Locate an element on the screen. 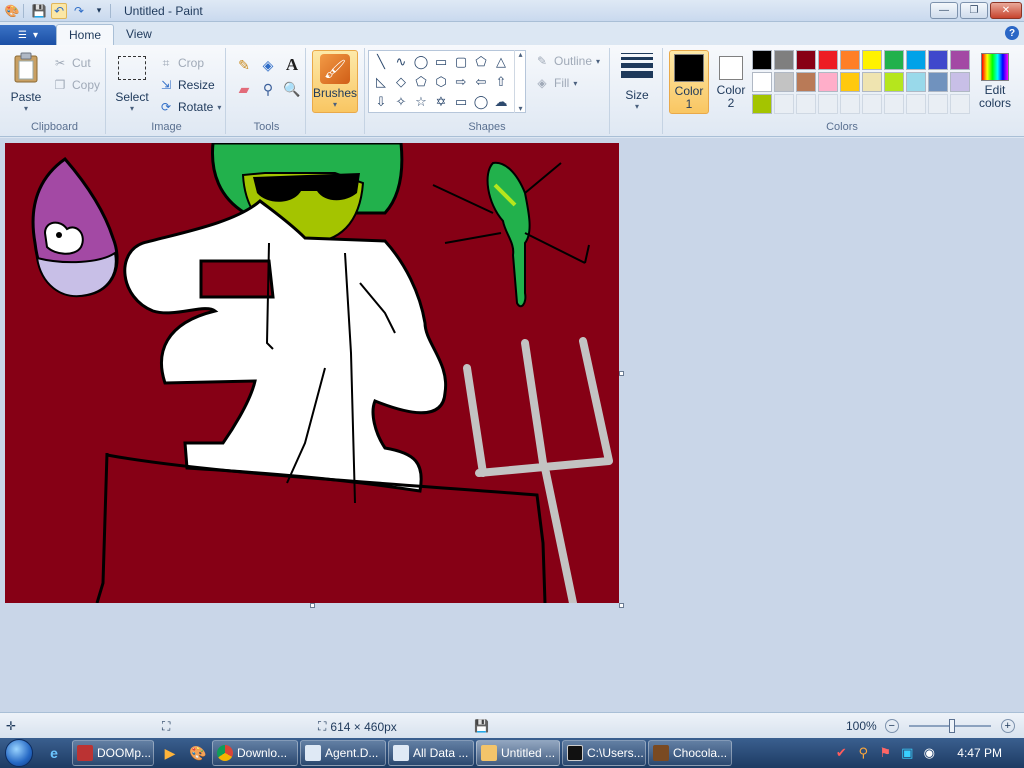 The width and height of the screenshot is (1024, 768). zoom-slider-thumb is located at coordinates (951, 726).